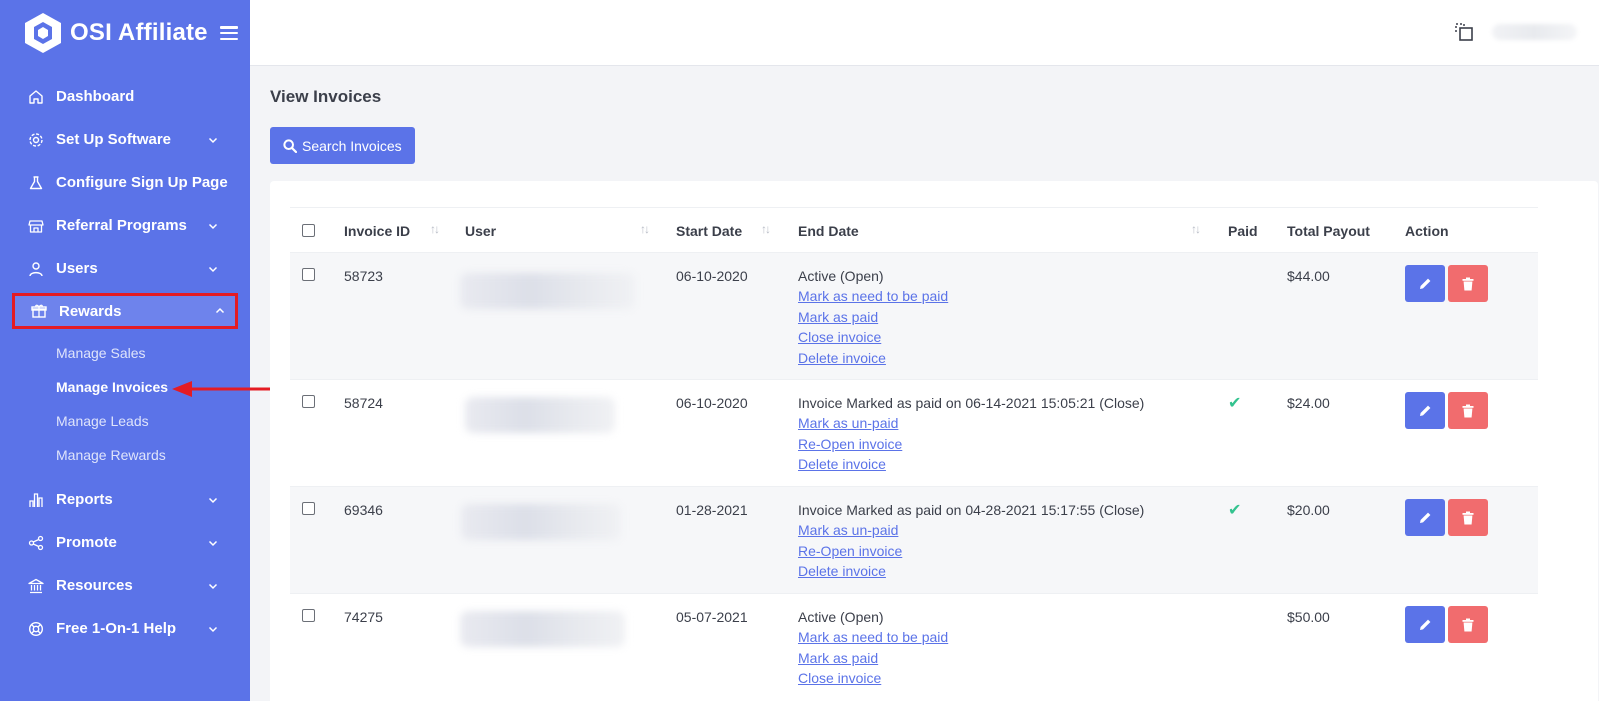 Image resolution: width=1599 pixels, height=701 pixels. What do you see at coordinates (125, 182) in the screenshot?
I see `sidebar-item-configure-sign-up-page: Configure Sign Up Page` at bounding box center [125, 182].